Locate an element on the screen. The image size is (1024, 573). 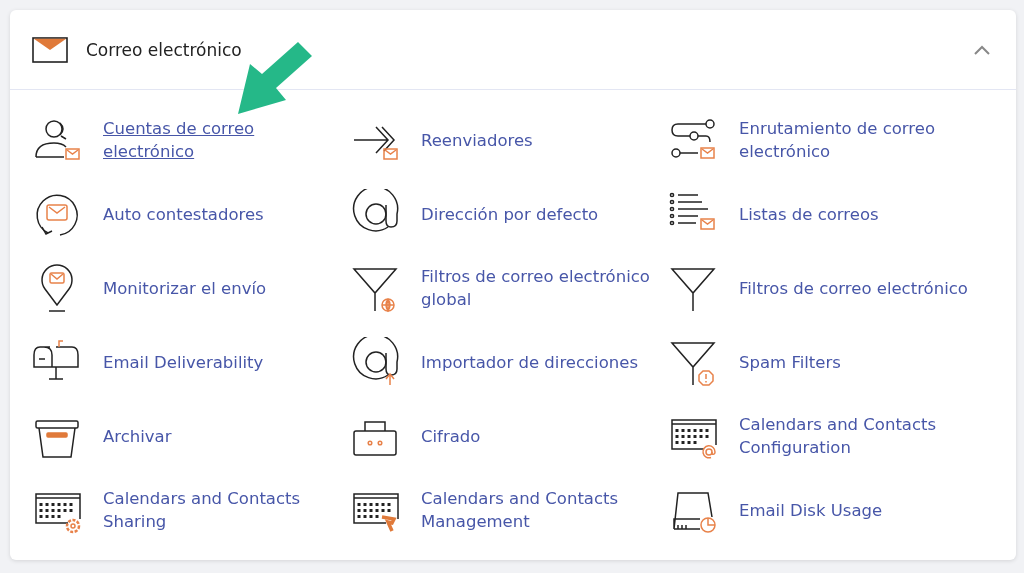
tool-link: Monitorizar el envío is located at coordinates (185, 288).